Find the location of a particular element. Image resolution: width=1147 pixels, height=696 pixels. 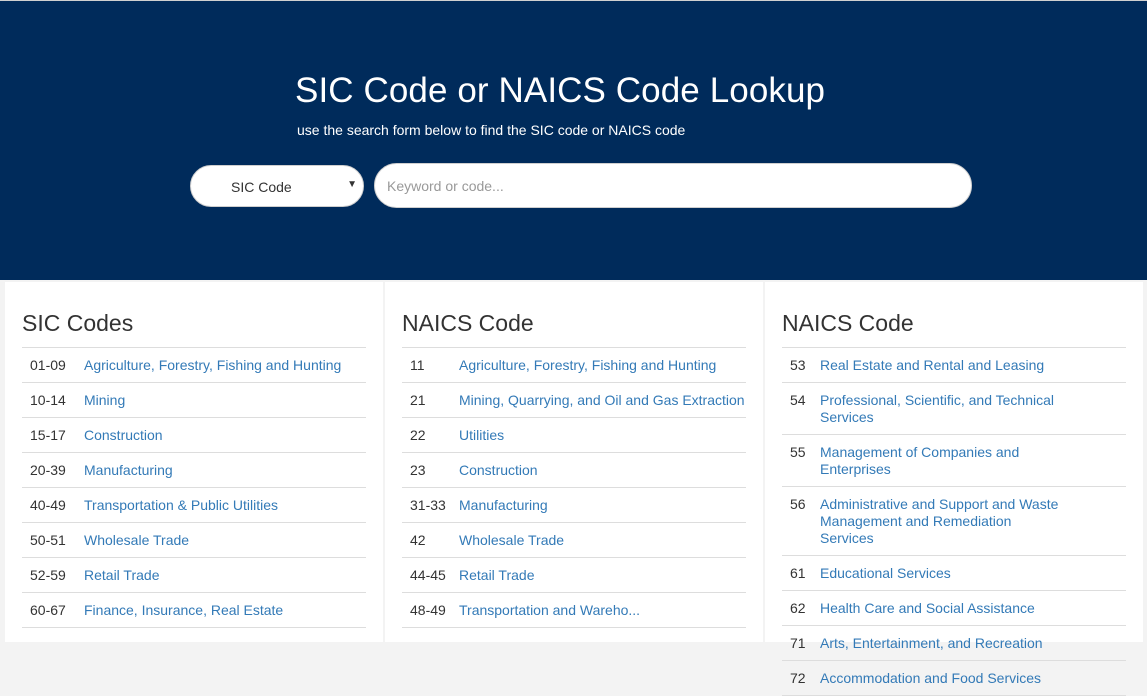

code-value: 72 is located at coordinates (798, 678).